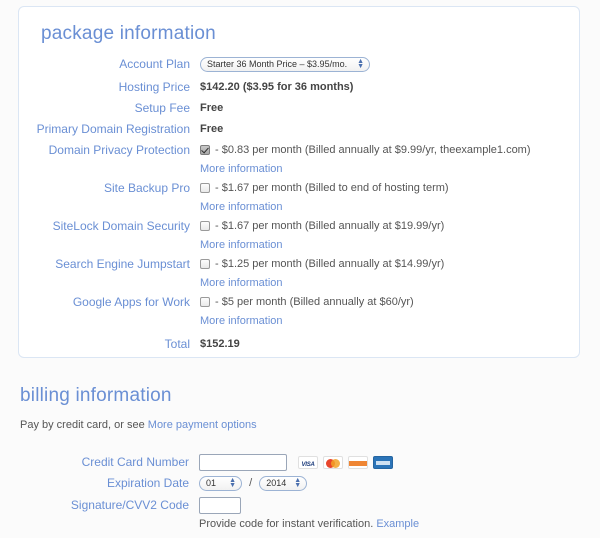  What do you see at coordinates (276, 482) in the screenshot?
I see `expiration-year-text: 2014` at bounding box center [276, 482].